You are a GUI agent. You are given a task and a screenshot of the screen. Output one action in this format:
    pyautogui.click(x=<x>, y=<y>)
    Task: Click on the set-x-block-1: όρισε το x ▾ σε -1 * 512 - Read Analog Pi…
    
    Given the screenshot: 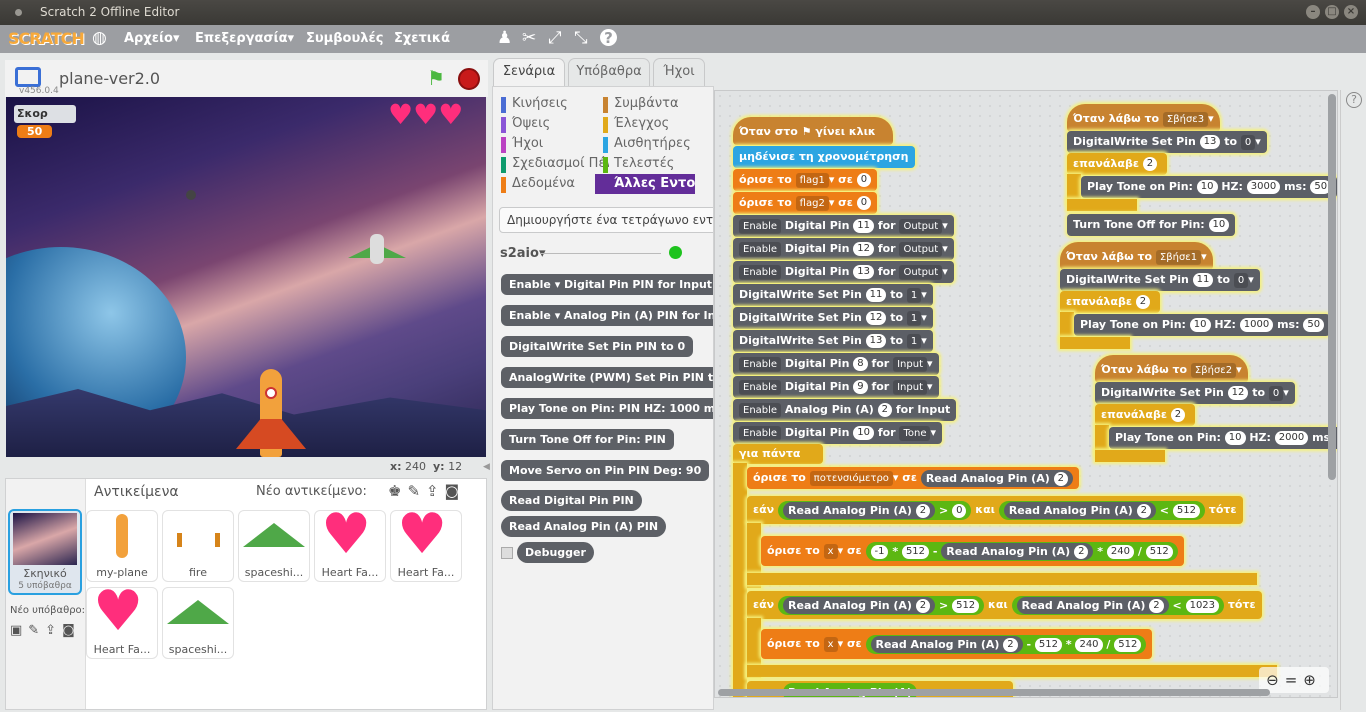 What is the action you would take?
    pyautogui.click(x=972, y=551)
    